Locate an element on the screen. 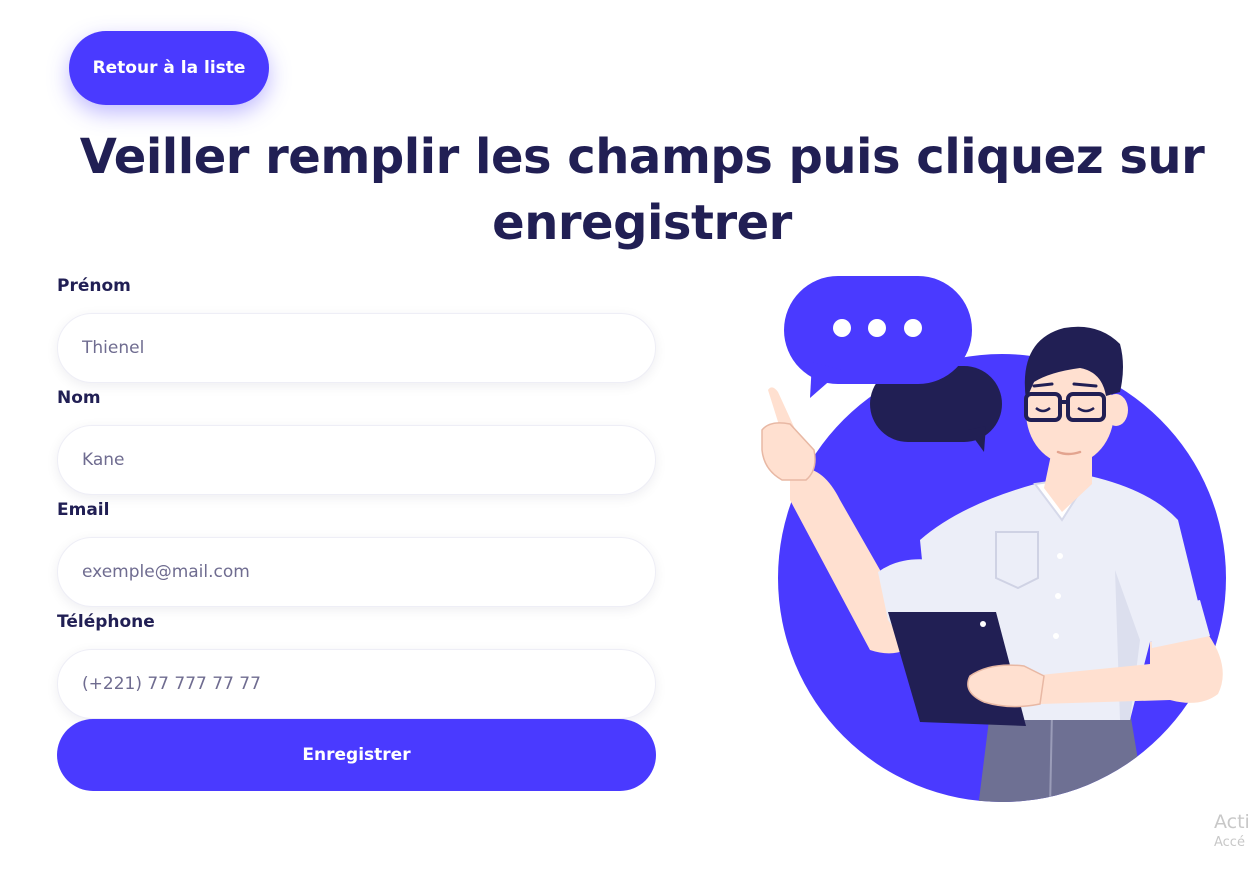  watermark-line-2: Accé is located at coordinates (1229, 842).